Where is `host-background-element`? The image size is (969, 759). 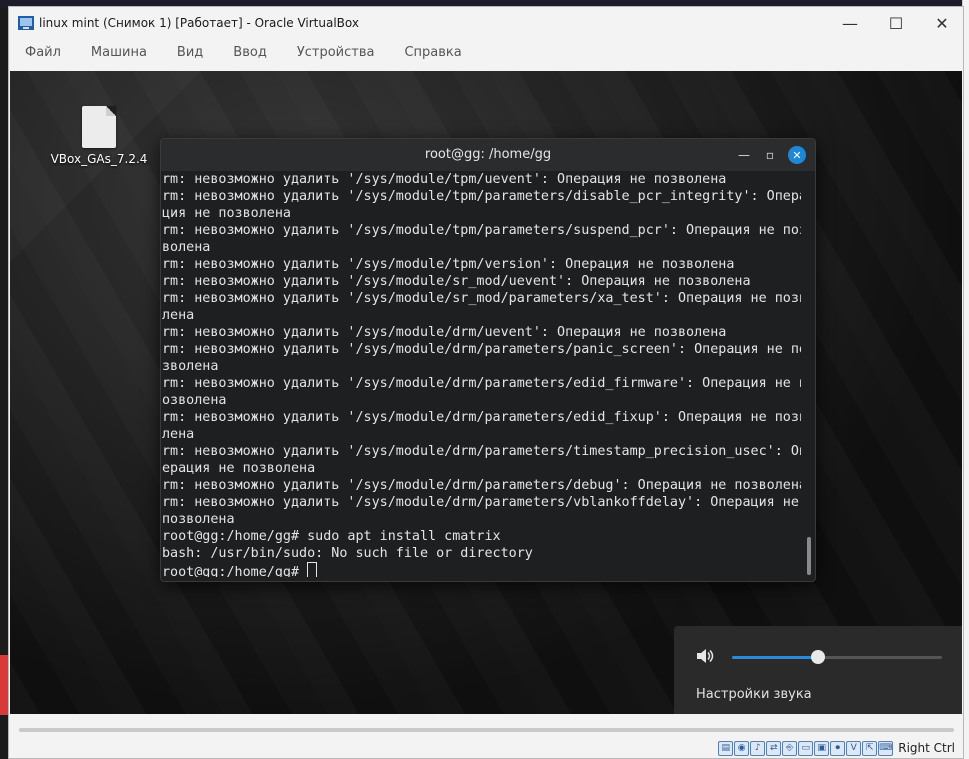 host-background-element is located at coordinates (4, 685).